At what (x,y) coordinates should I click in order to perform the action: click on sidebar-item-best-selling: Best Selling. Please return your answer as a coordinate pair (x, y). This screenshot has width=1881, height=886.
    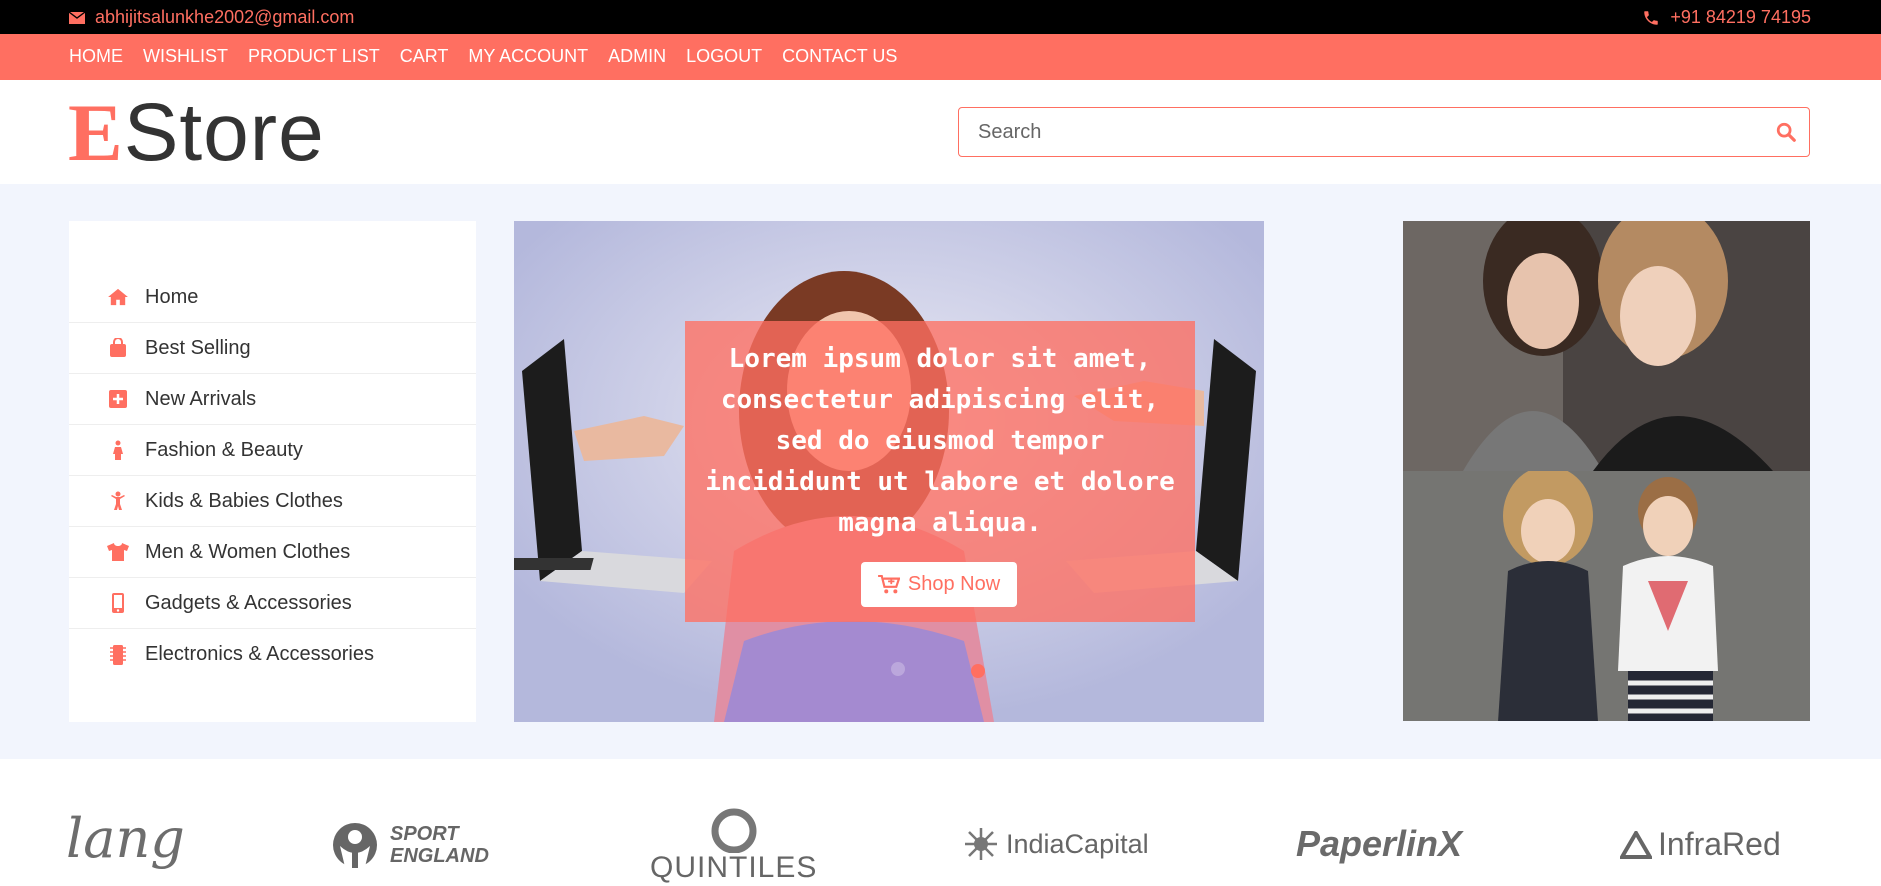
    Looking at the image, I should click on (272, 348).